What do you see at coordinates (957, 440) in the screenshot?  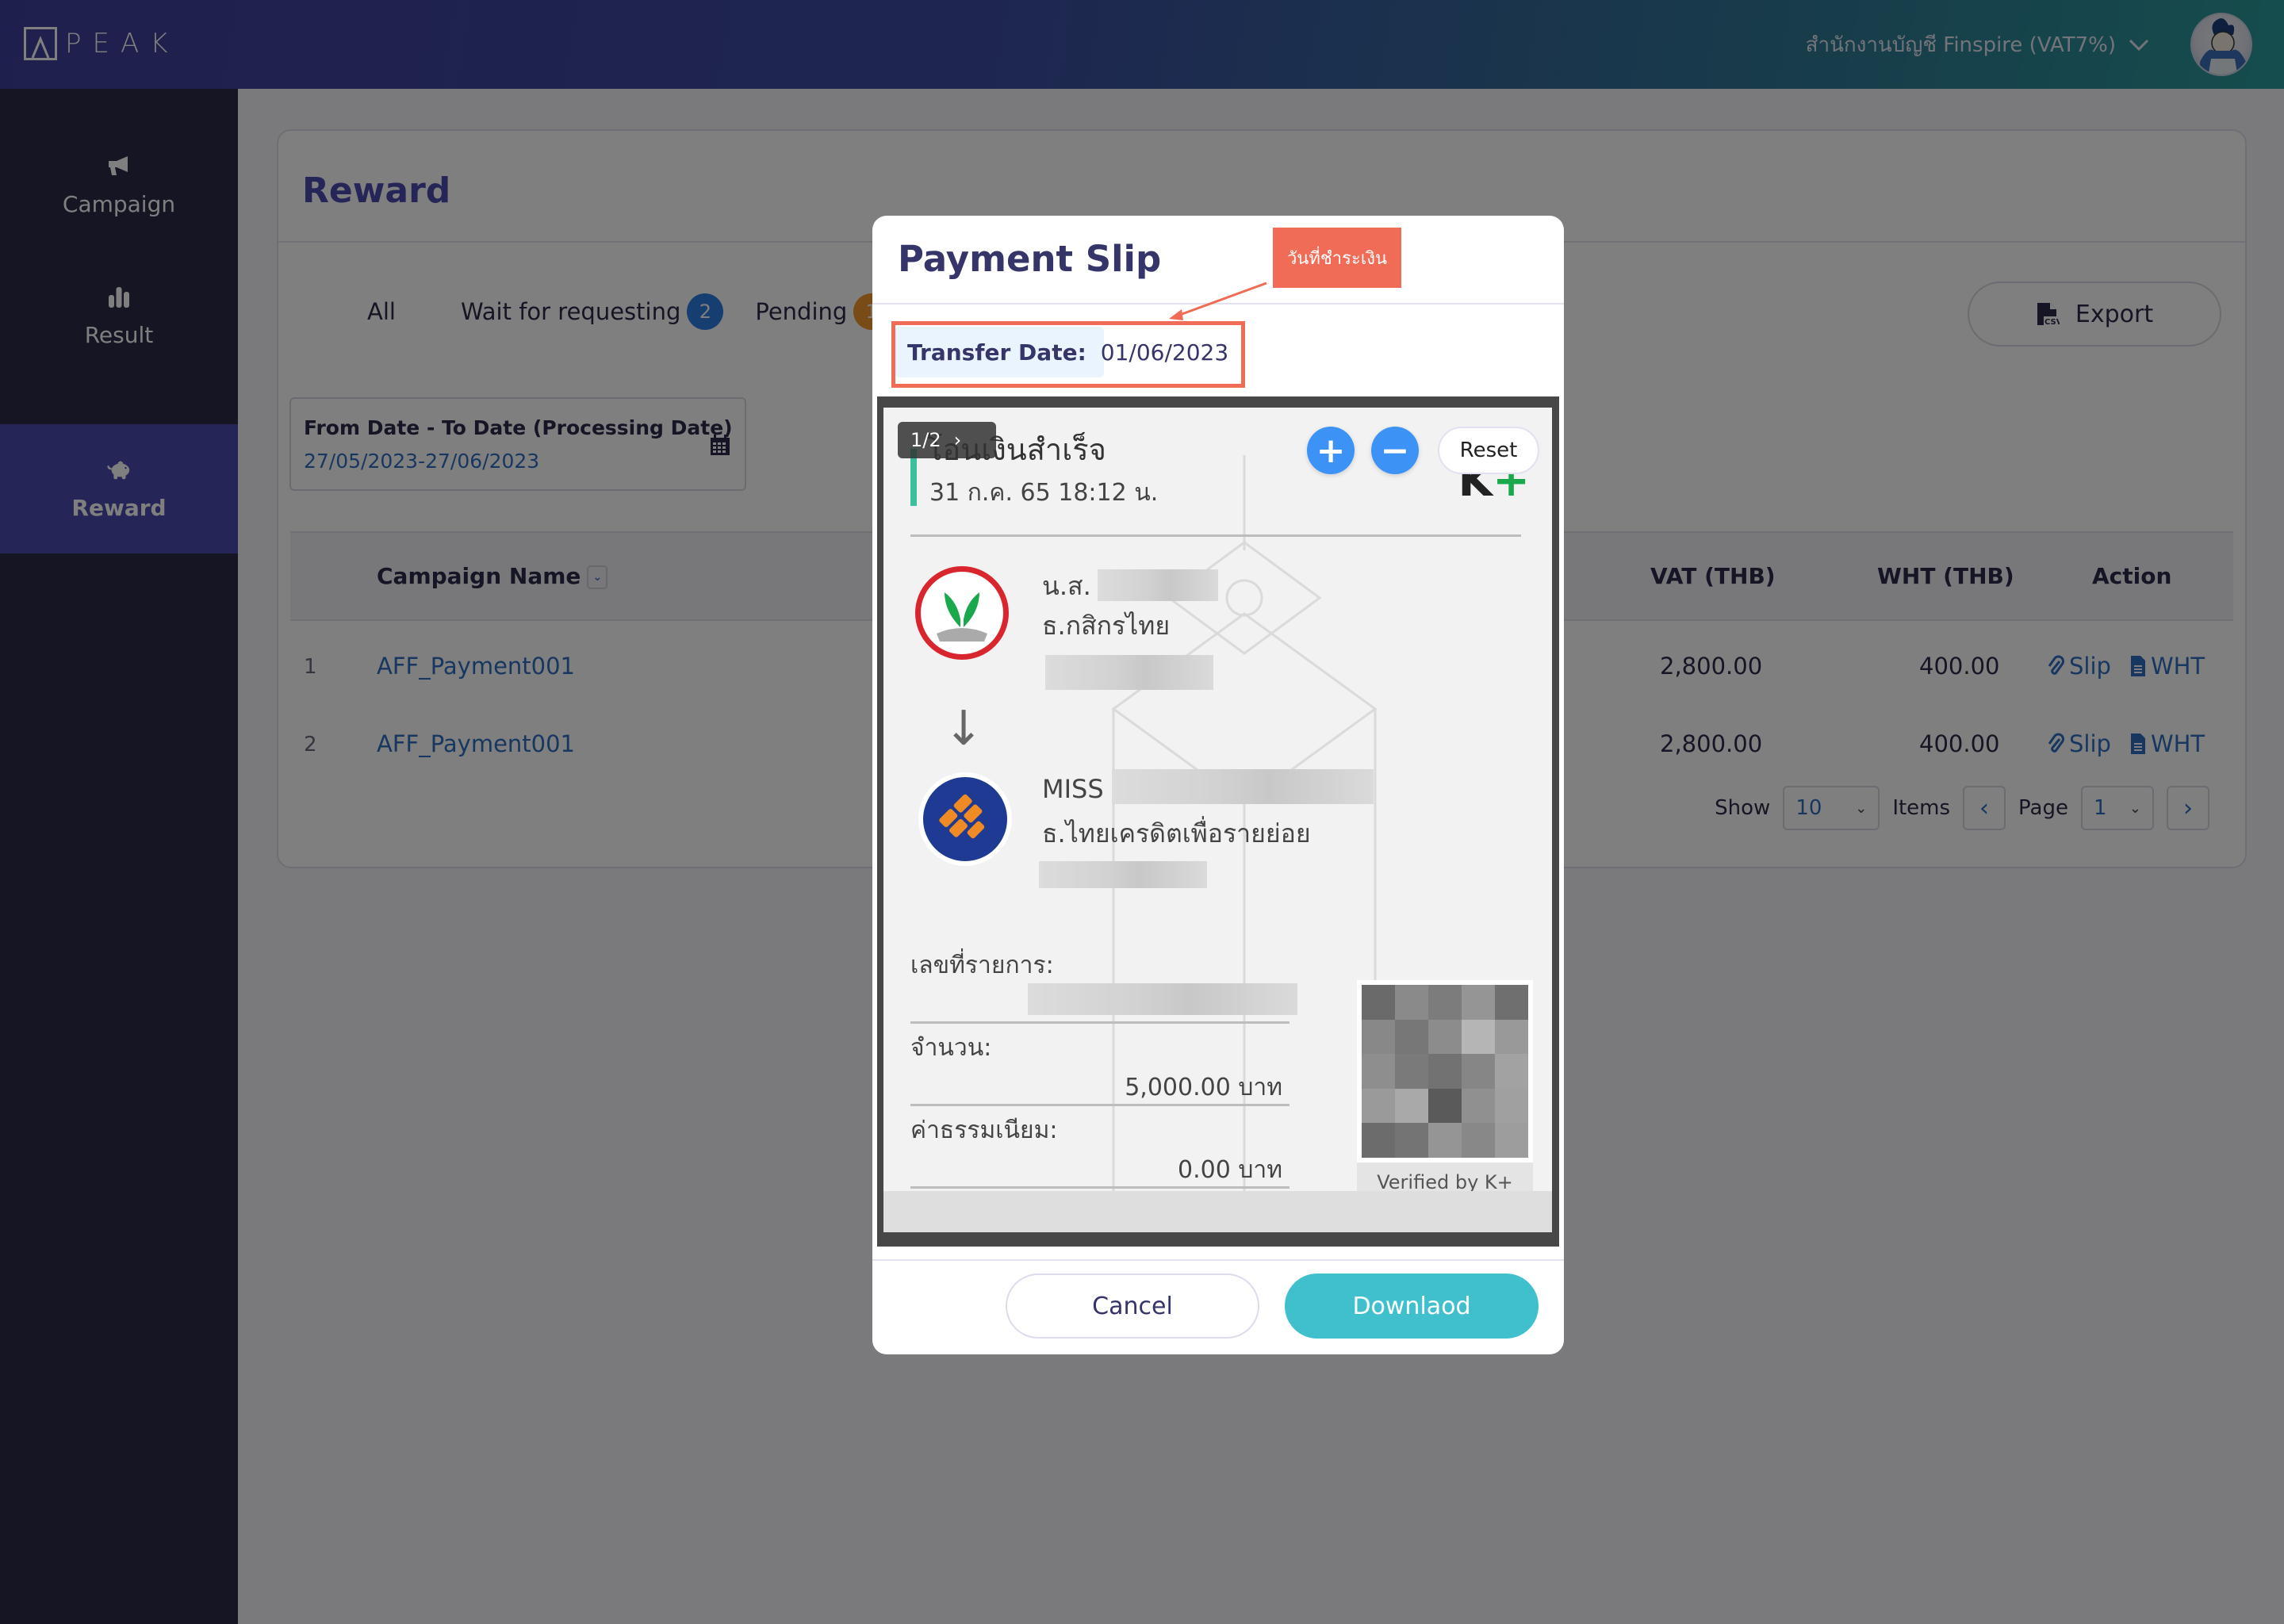 I see `chevron-right-icon: ›` at bounding box center [957, 440].